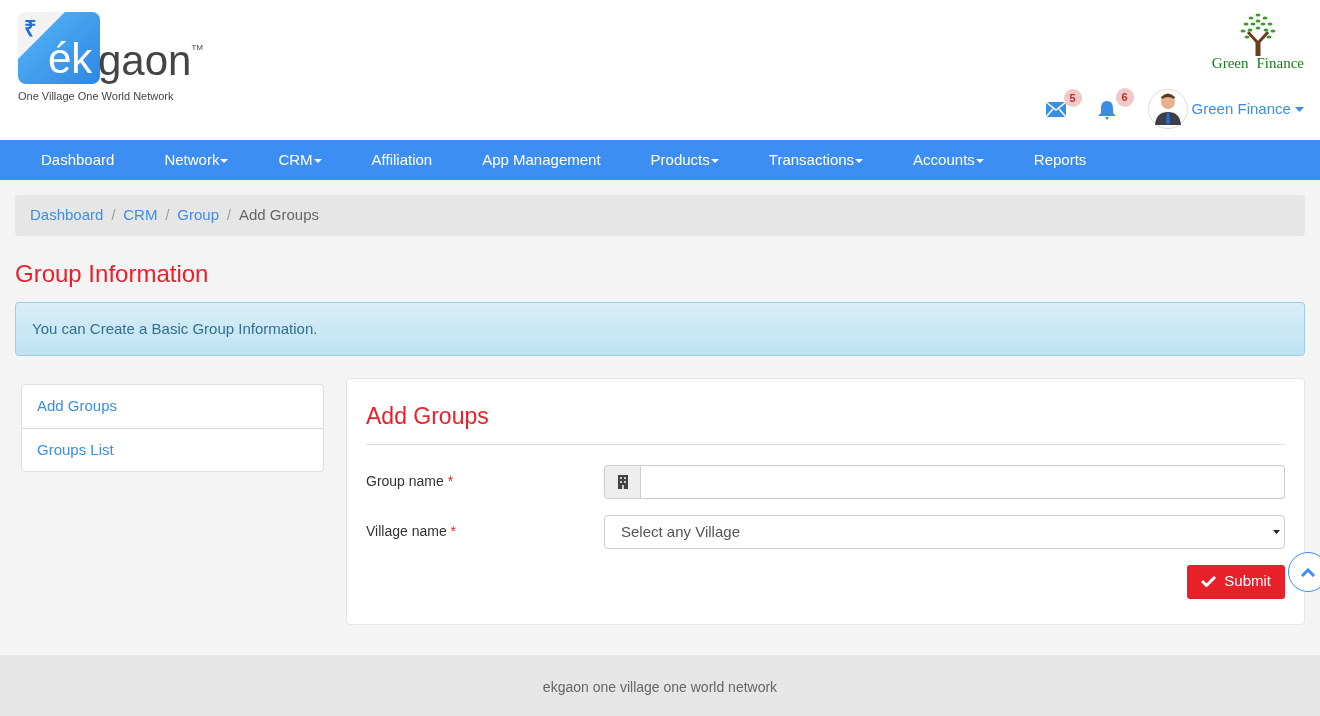 The width and height of the screenshot is (1320, 716). I want to click on partner-logo-text: Finance, so click(1280, 63).